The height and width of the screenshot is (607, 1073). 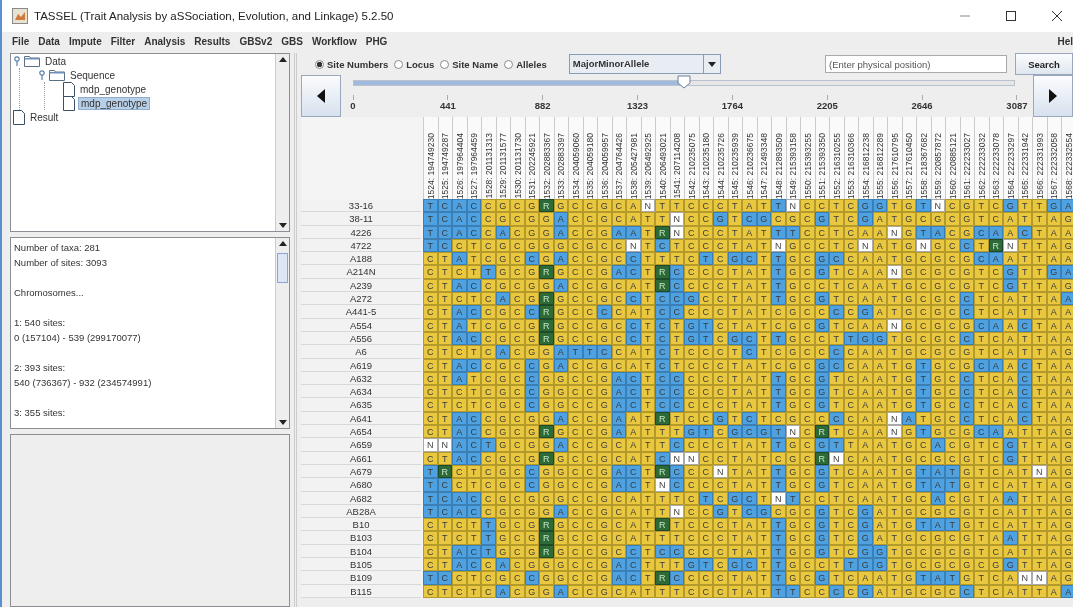 I want to click on menu-item: Analysis, so click(x=165, y=41).